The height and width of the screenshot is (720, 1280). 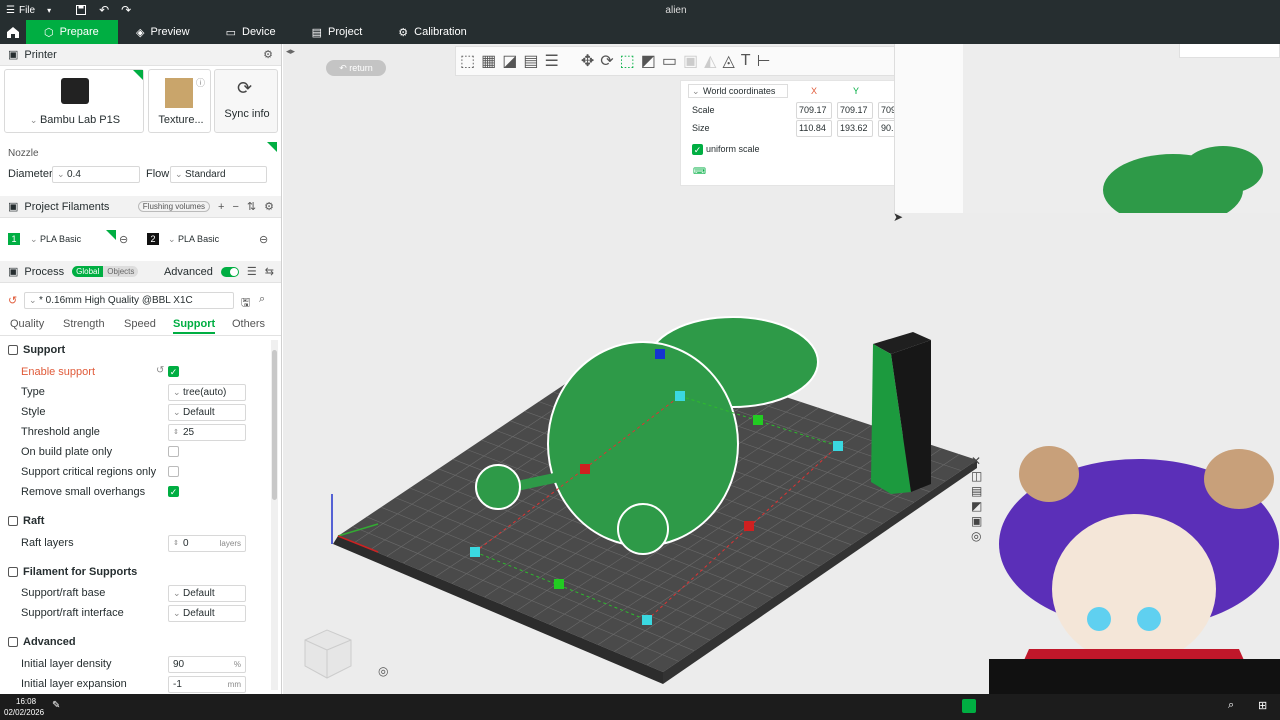 What do you see at coordinates (976, 521) in the screenshot?
I see `lock-plate-icon: ▣` at bounding box center [976, 521].